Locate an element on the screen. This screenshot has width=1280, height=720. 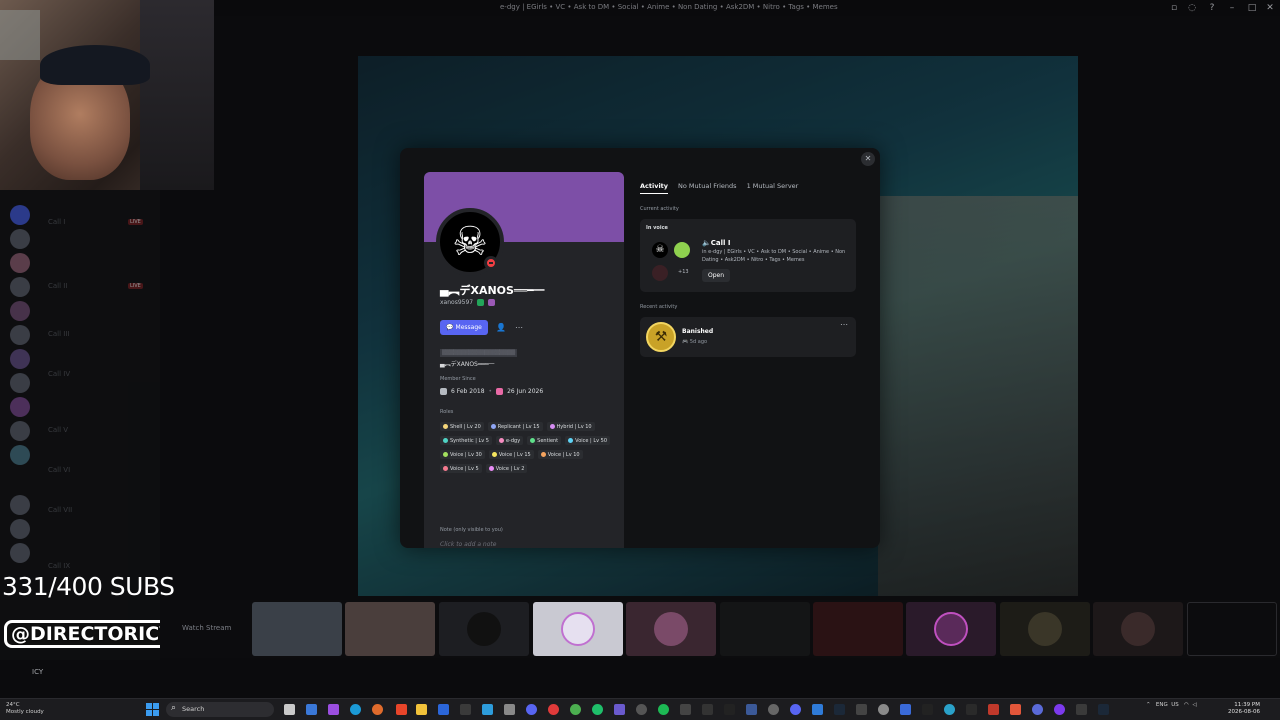
edge-icon is located at coordinates (355, 709).